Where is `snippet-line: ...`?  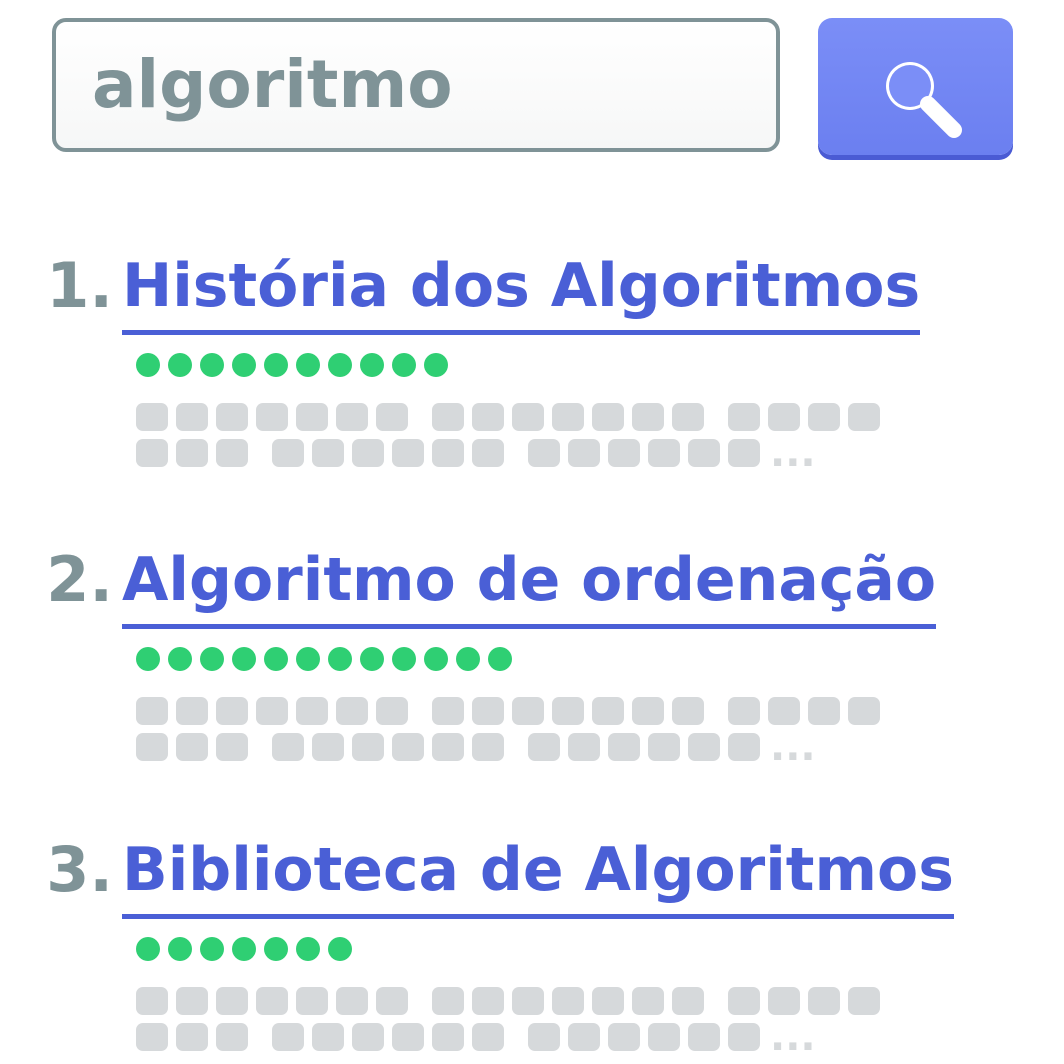 snippet-line: ... is located at coordinates (476, 453).